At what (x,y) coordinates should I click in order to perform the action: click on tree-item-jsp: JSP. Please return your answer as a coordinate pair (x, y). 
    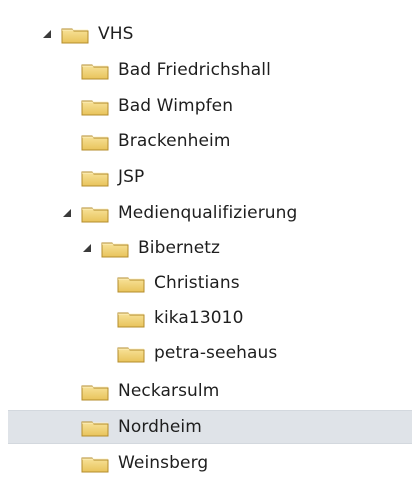
    Looking at the image, I should click on (210, 177).